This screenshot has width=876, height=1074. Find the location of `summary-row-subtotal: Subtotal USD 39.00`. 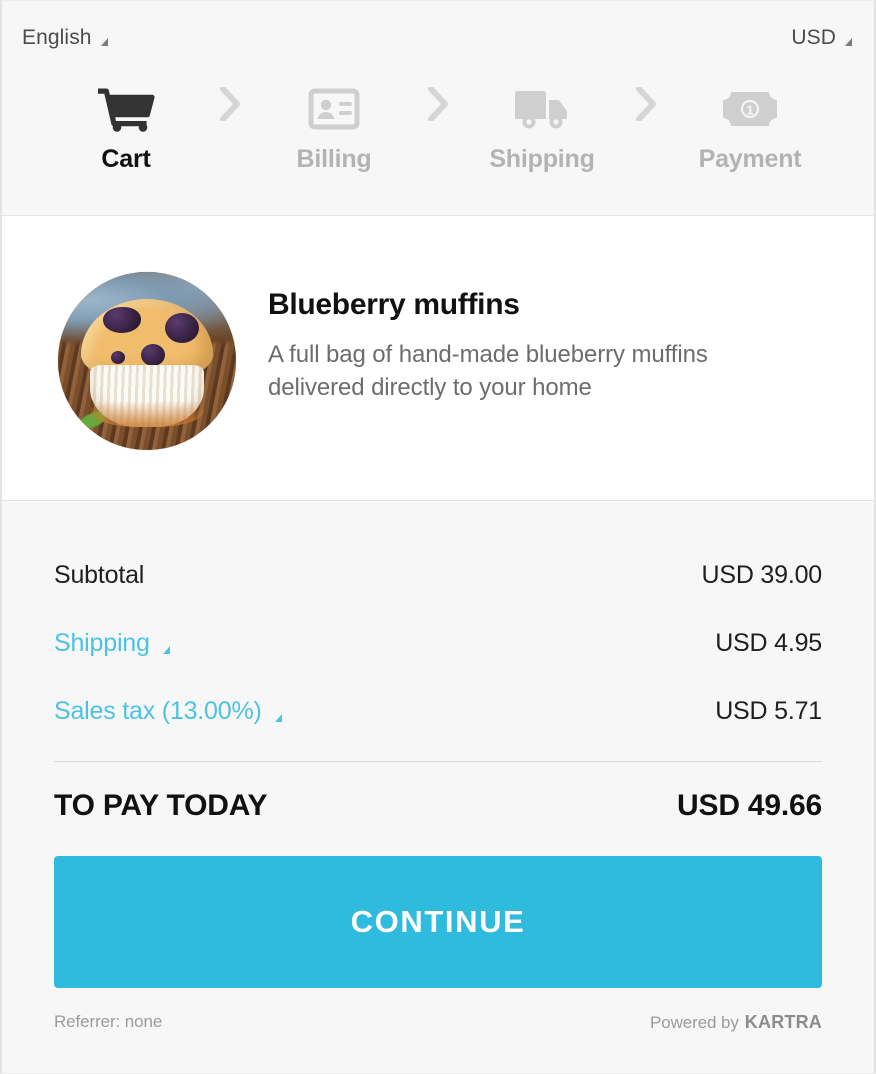

summary-row-subtotal: Subtotal USD 39.00 is located at coordinates (438, 575).